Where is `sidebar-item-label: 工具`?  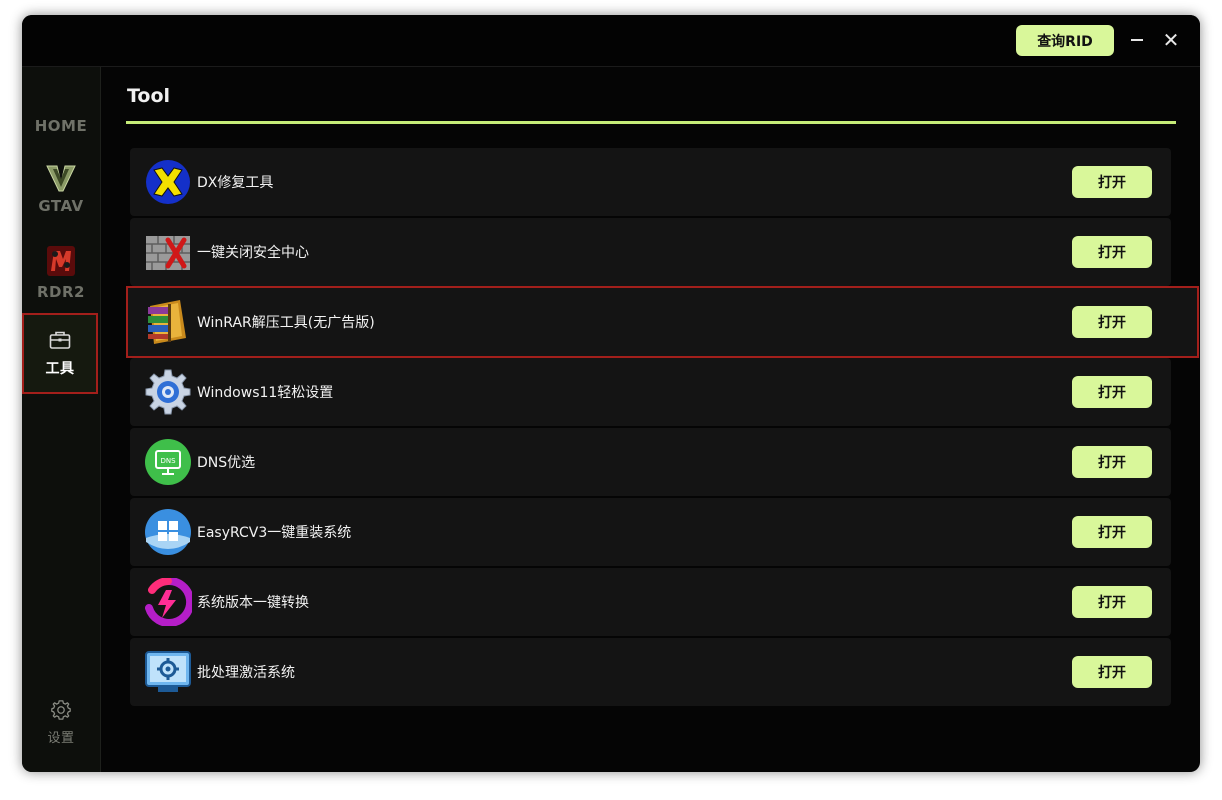
sidebar-item-label: 工具 is located at coordinates (60, 368).